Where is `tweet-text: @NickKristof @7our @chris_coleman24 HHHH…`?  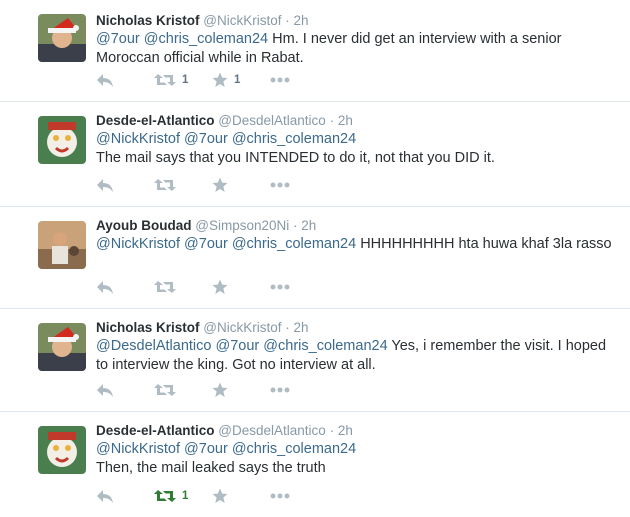
tweet-text: @NickKristof @7our @chris_coleman24 HHHH… is located at coordinates (356, 244).